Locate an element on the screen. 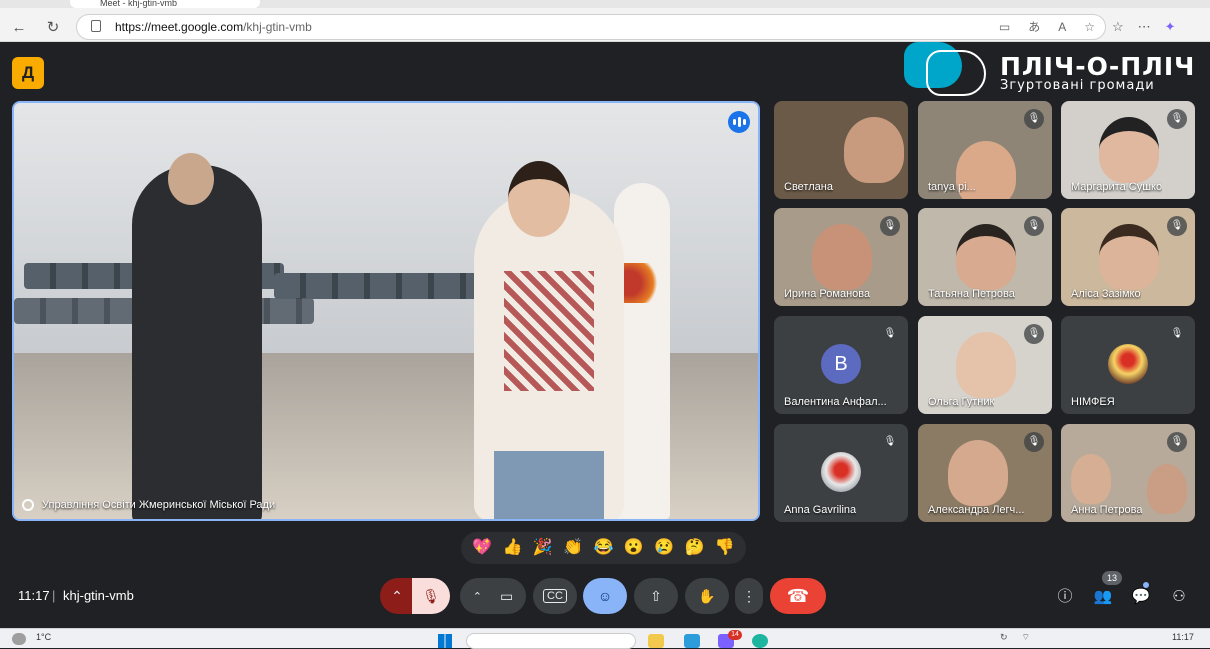 This screenshot has height=649, width=1210. participant-avatar is located at coordinates (841, 472).